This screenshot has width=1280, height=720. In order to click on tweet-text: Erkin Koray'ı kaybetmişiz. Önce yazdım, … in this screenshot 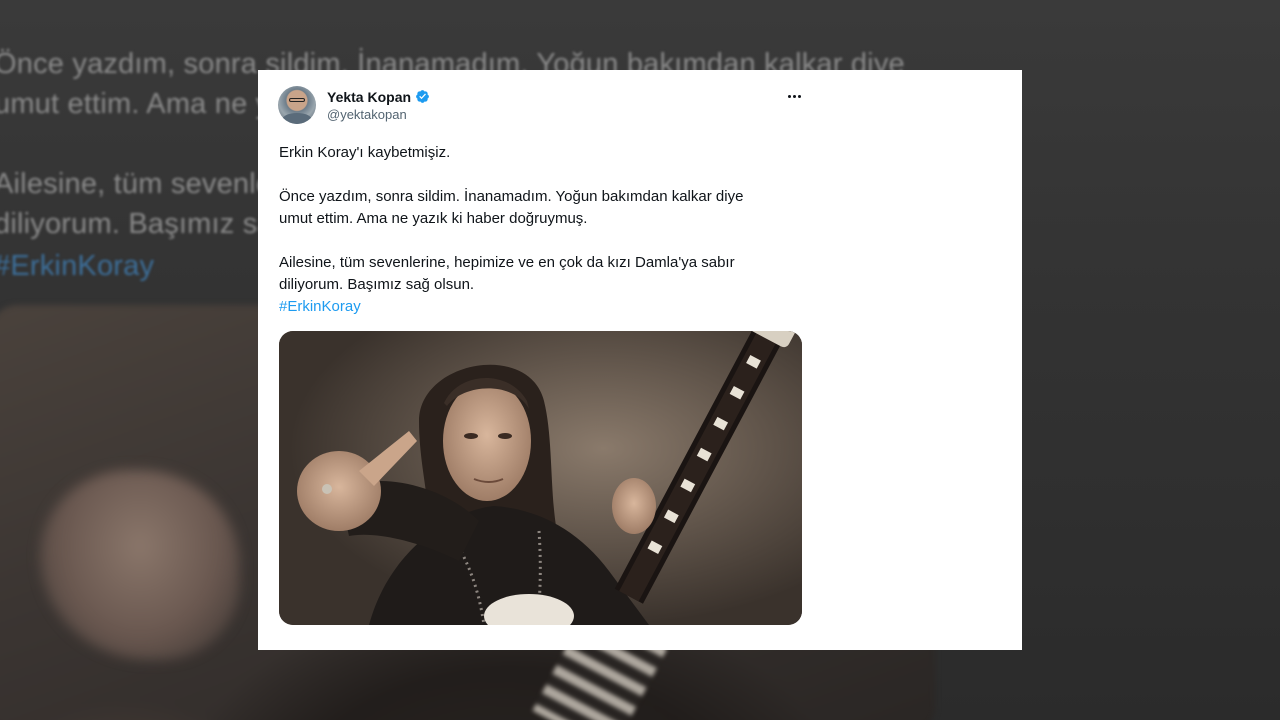, I will do `click(539, 230)`.